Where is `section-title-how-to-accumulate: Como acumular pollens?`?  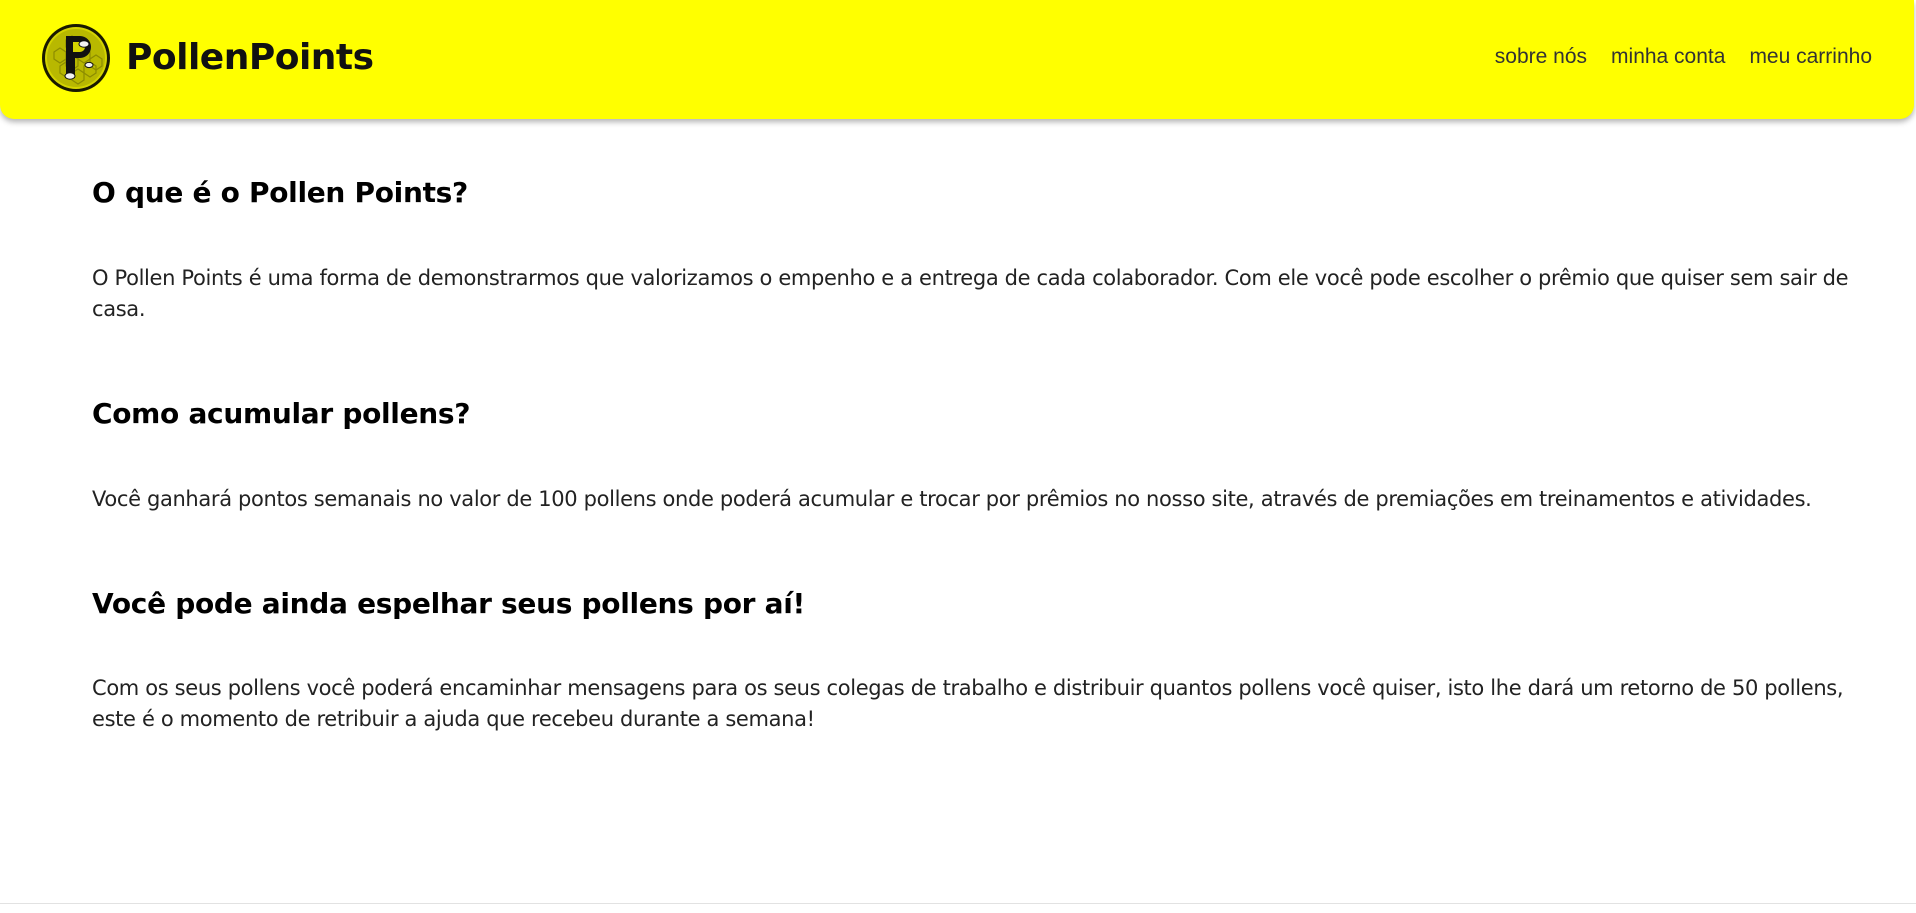
section-title-how-to-accumulate: Como acumular pollens? is located at coordinates (281, 413).